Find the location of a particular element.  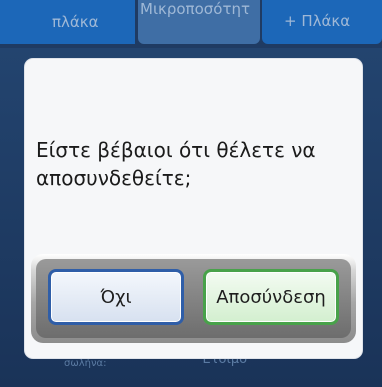

tab-plate-label: πλάκα is located at coordinates (75, 22).